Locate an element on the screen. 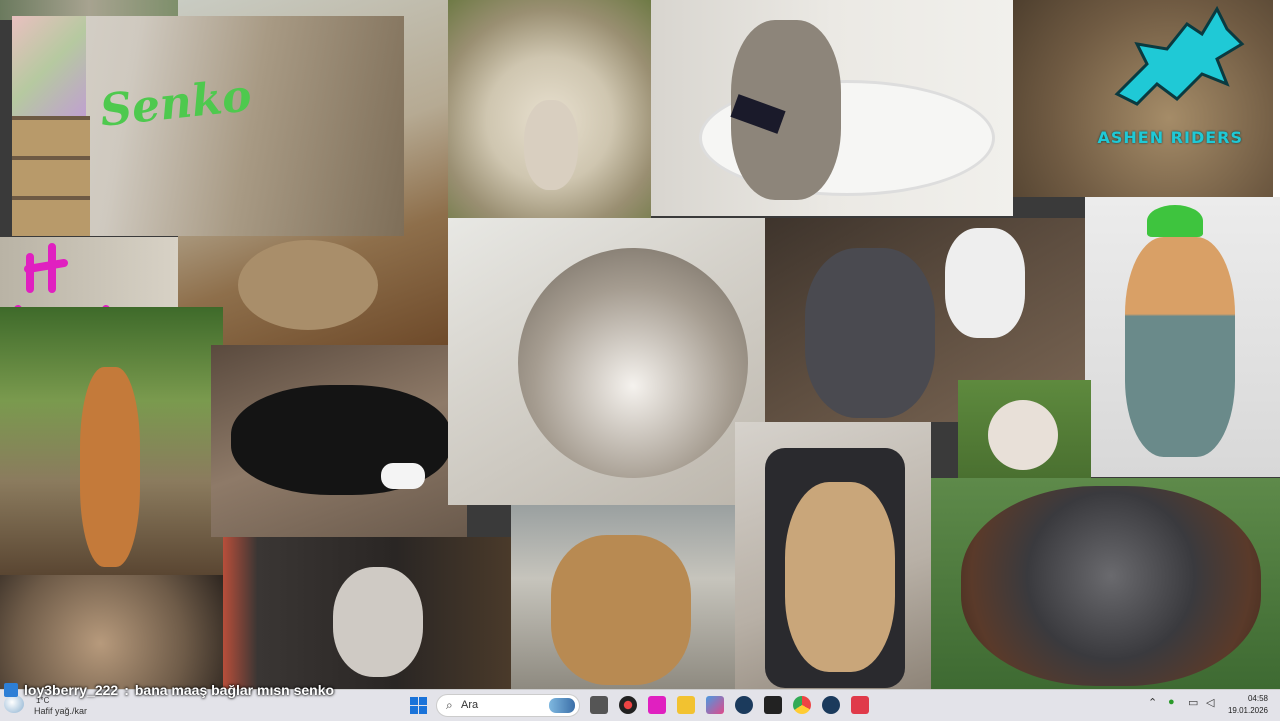 The image size is (1280, 721). cat-face-shape is located at coordinates (633, 363).